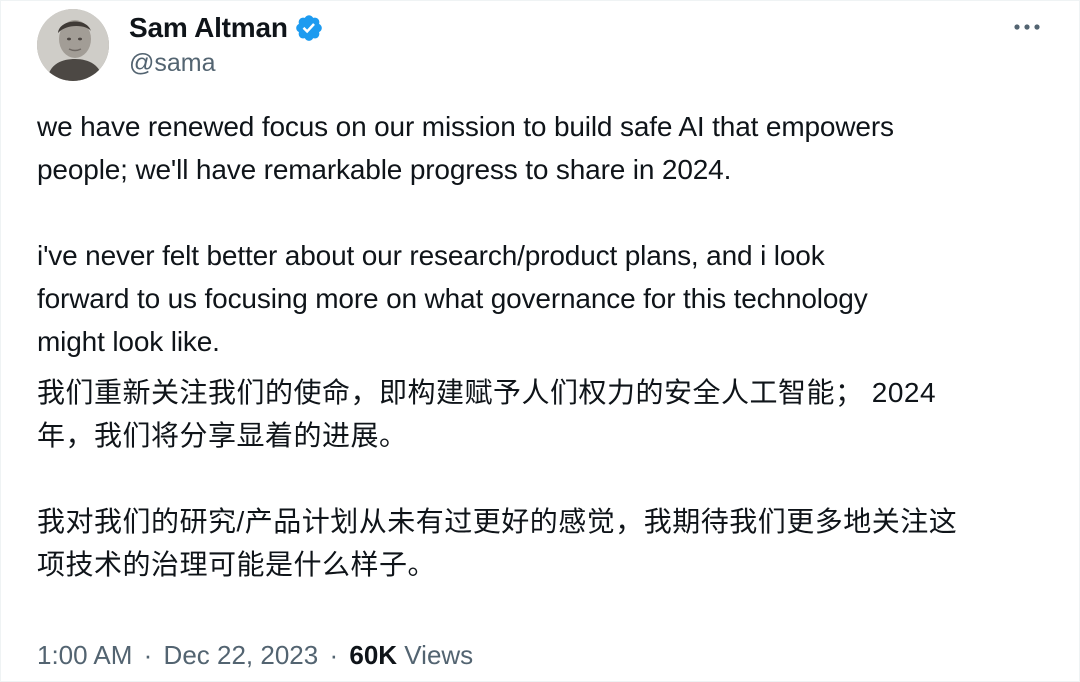 Image resolution: width=1080 pixels, height=682 pixels. What do you see at coordinates (84, 655) in the screenshot?
I see `tweet-time: 1:00 AM` at bounding box center [84, 655].